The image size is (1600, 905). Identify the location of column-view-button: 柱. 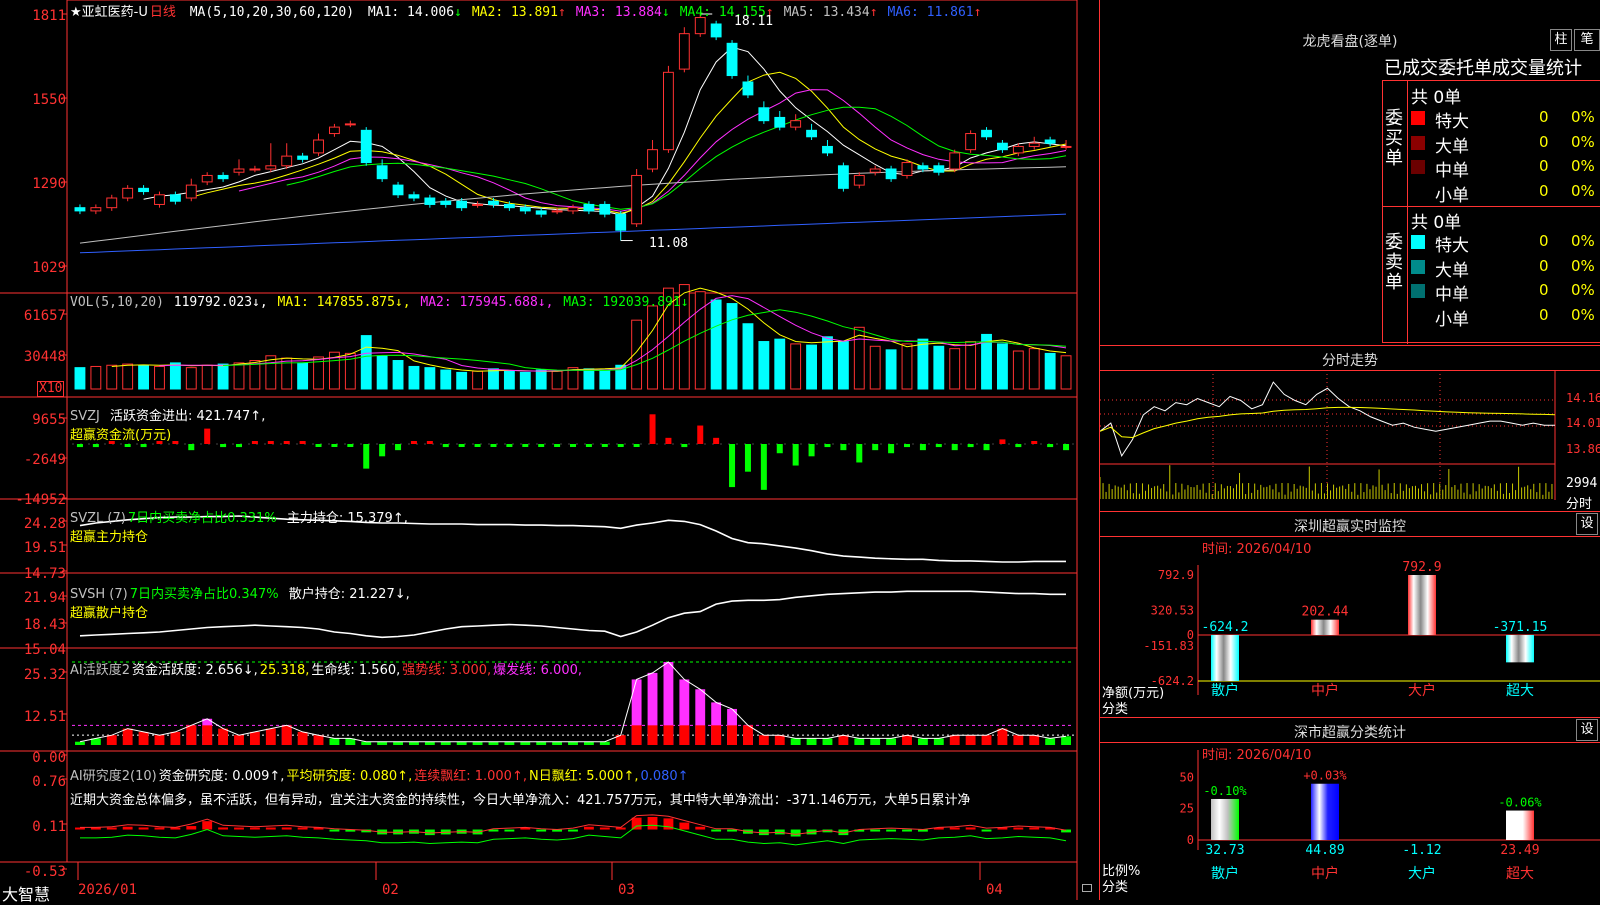
(1561, 40).